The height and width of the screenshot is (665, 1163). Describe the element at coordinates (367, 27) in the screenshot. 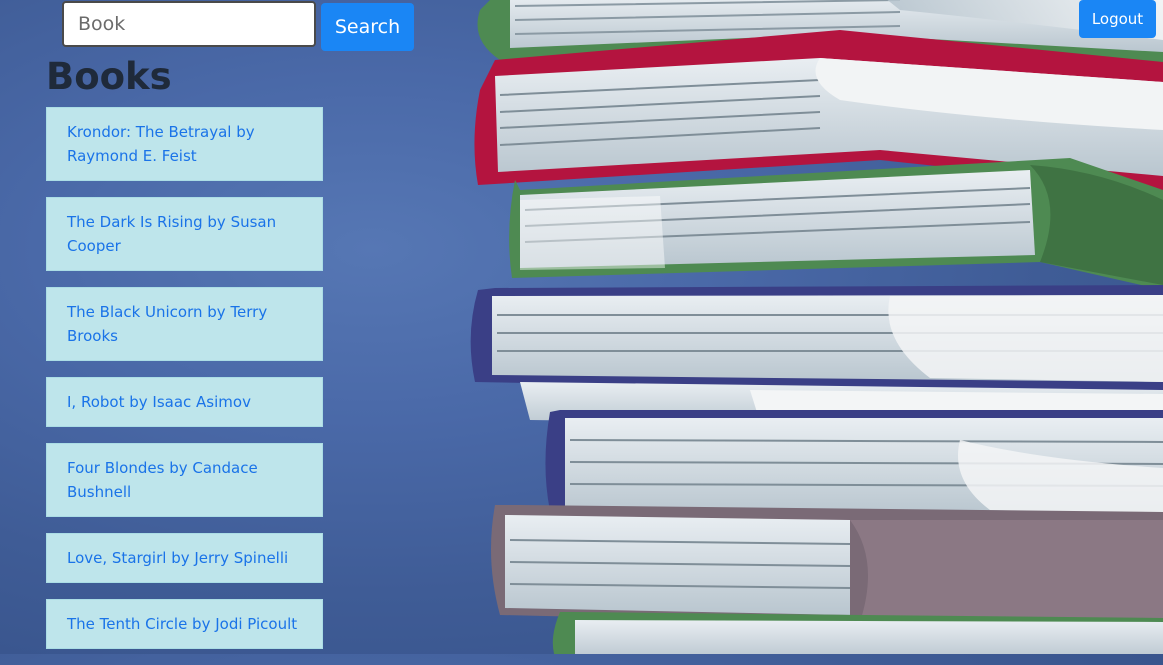

I see `search-button: Search` at that location.